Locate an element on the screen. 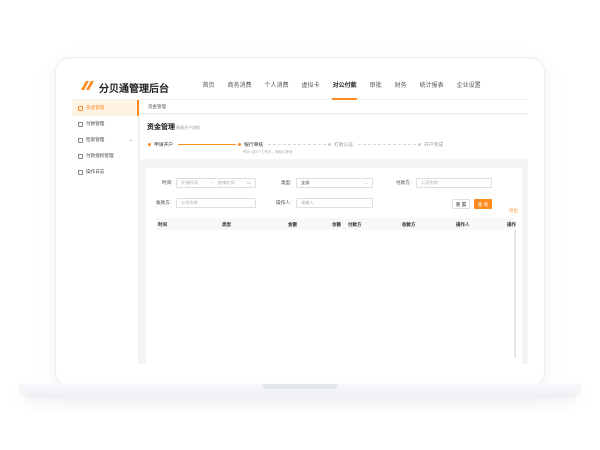 The height and width of the screenshot is (450, 600). payer-input: 公司名称 is located at coordinates (454, 183).